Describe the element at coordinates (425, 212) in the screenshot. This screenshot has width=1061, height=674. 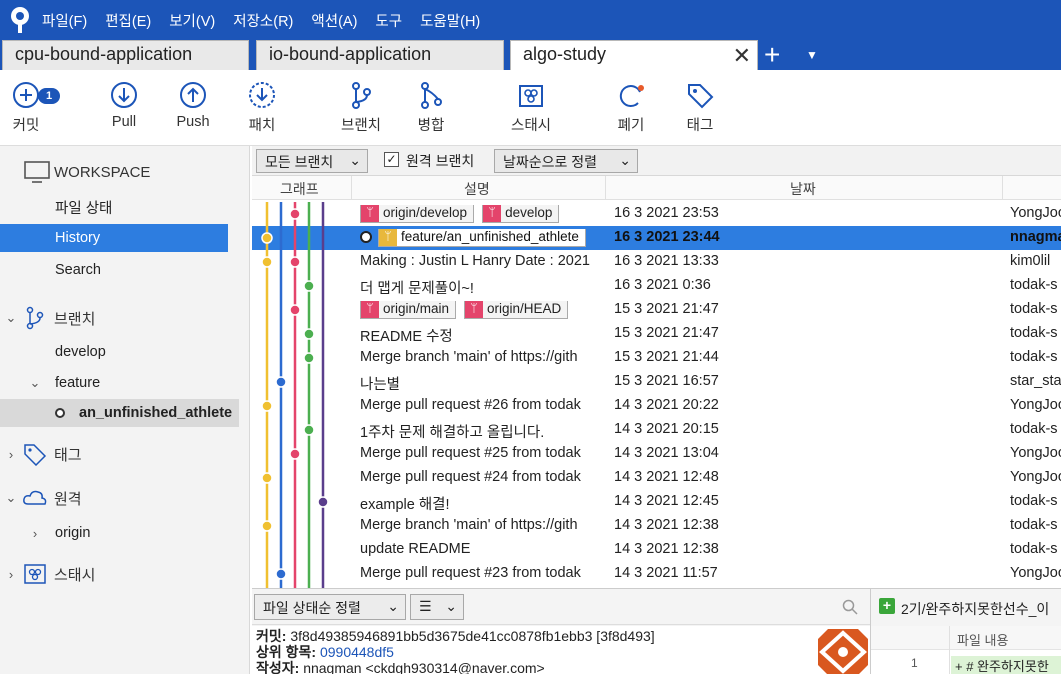
I see `ref-name: origin/develop` at that location.